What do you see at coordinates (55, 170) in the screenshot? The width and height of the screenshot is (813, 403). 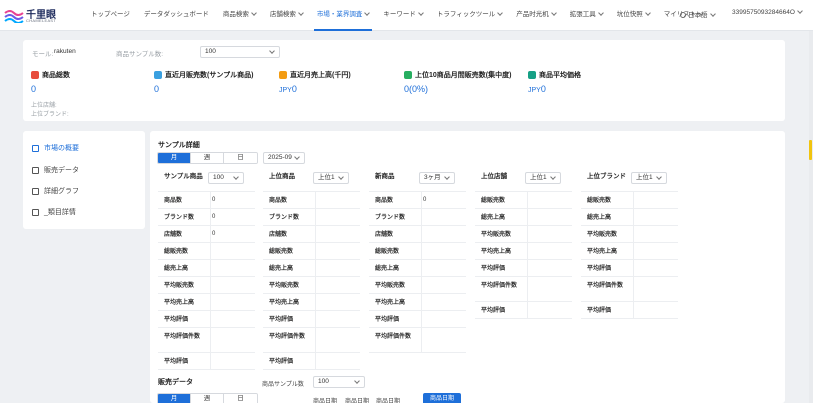 I see `sidebar-item: 販売データ` at bounding box center [55, 170].